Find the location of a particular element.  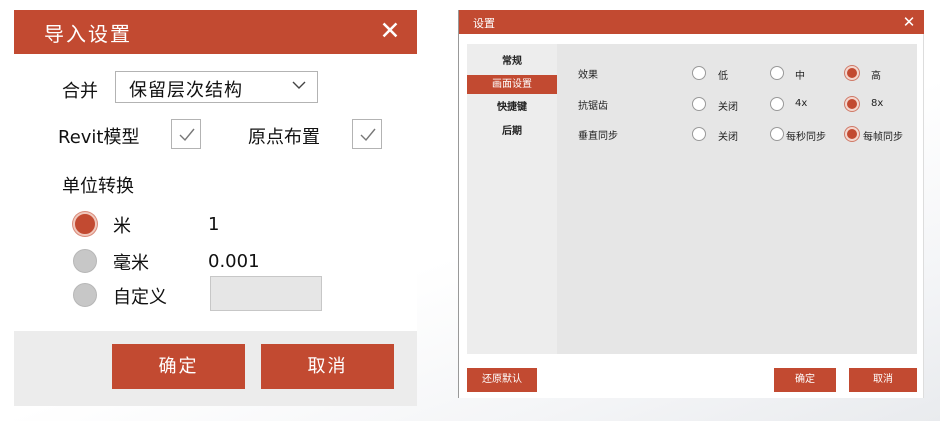

nav-item-post: 后期 is located at coordinates (512, 131).